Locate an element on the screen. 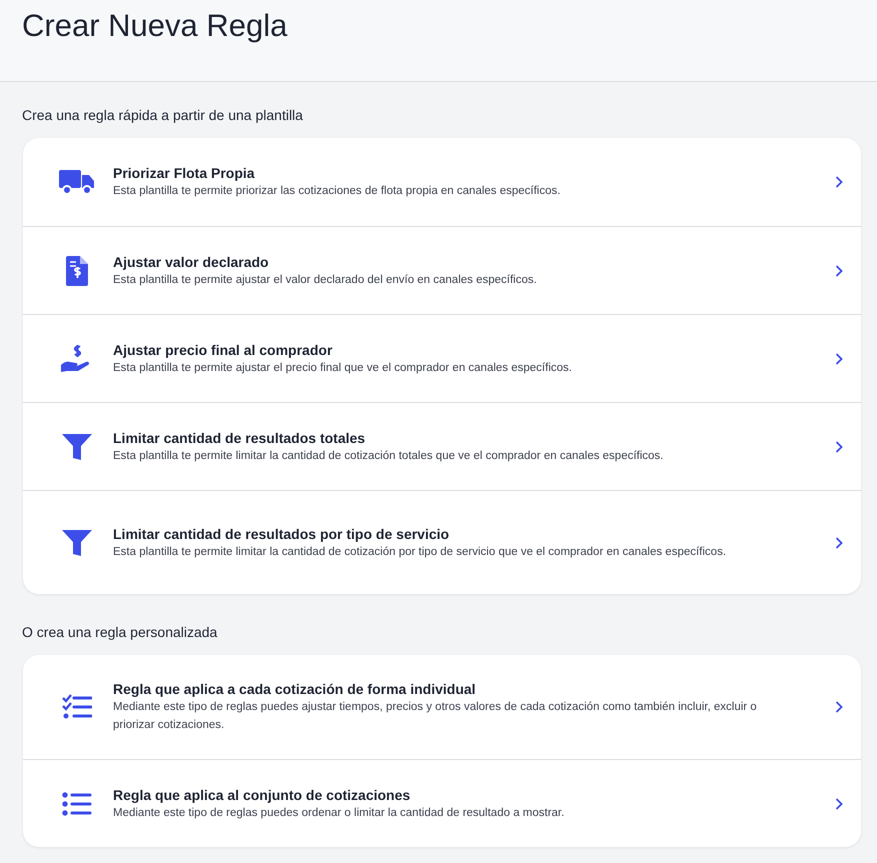  template-option: Limitar cantidad de resultados por tipo de servicio Esta plantilla te permite limitar la cantidad de cotización por tipo de servicio que ve el comprador en canales específicos. is located at coordinates (442, 542).